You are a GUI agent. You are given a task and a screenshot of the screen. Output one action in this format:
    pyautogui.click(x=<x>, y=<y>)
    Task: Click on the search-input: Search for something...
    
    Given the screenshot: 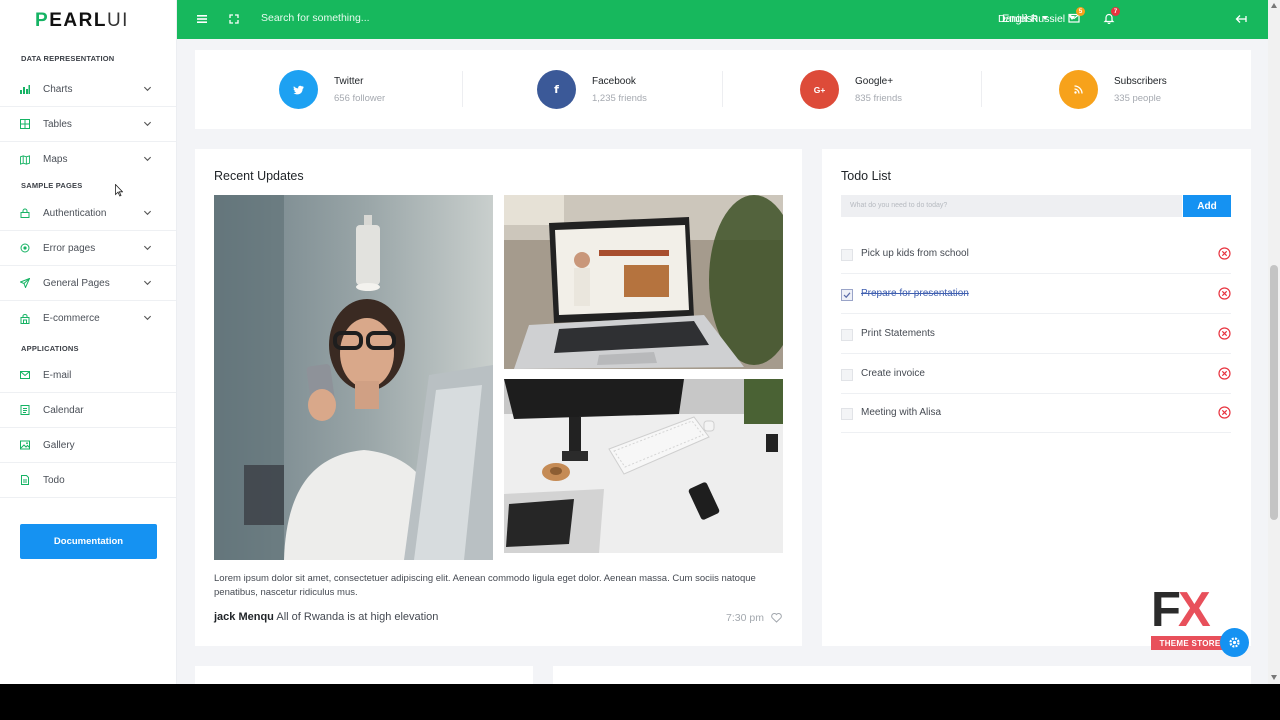 What is the action you would take?
    pyautogui.click(x=315, y=18)
    